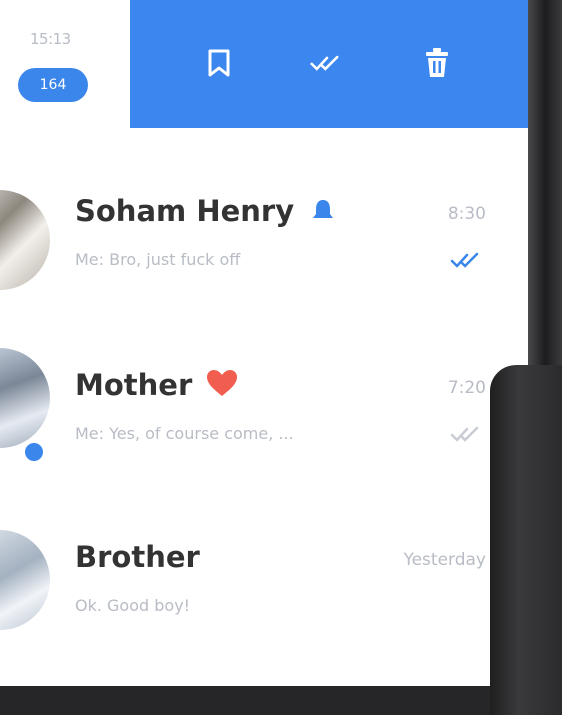 This screenshot has width=562, height=715. I want to click on contact-name: Mother, so click(156, 385).